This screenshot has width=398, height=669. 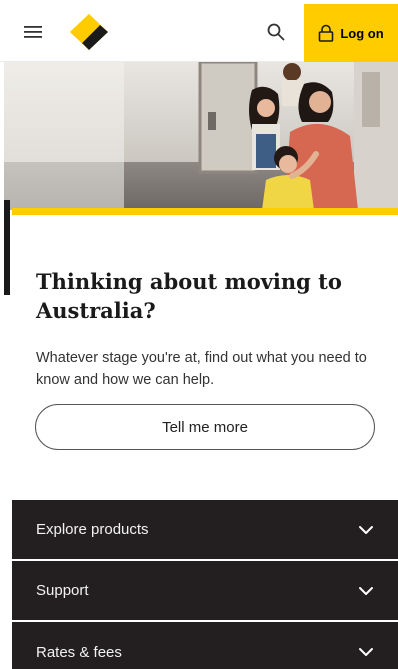 I want to click on accordion-explore-products: Explore products, so click(x=205, y=530).